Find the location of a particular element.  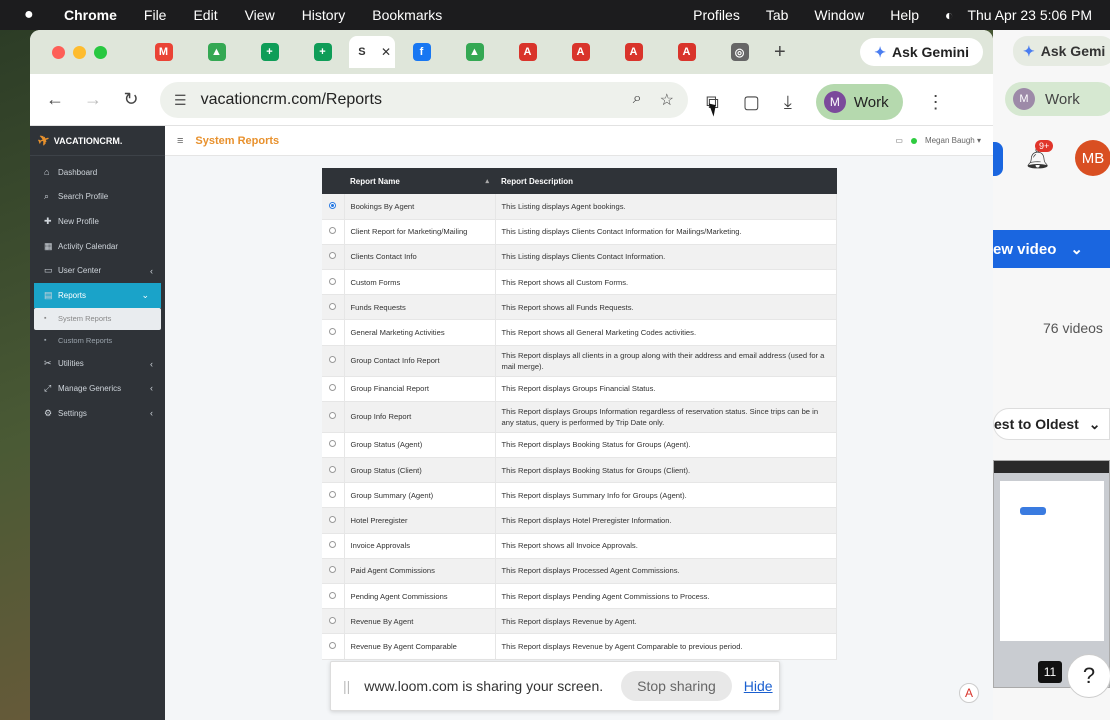

pdf-icon: A is located at coordinates (969, 693).